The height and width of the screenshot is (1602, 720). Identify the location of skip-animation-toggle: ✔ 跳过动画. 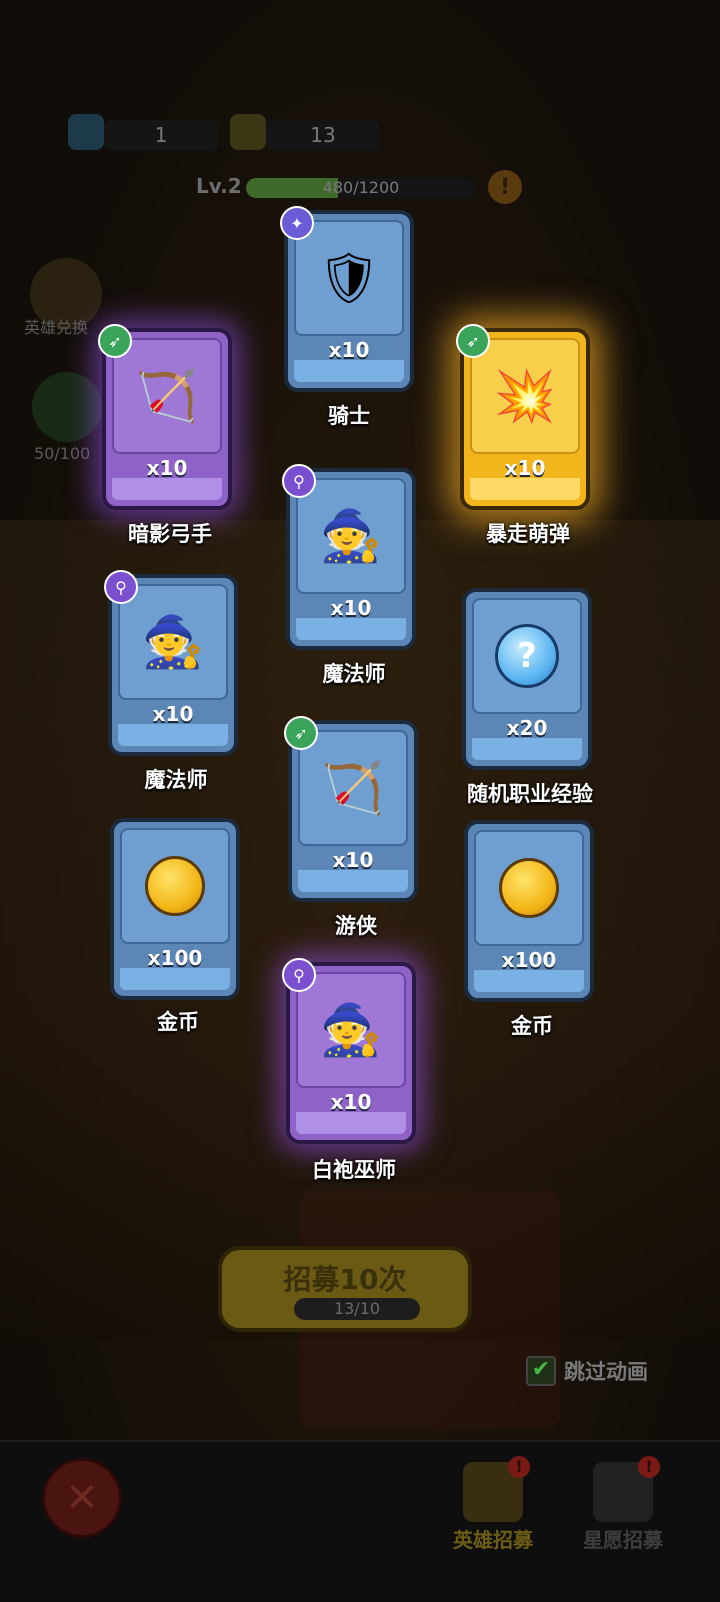
(587, 1371).